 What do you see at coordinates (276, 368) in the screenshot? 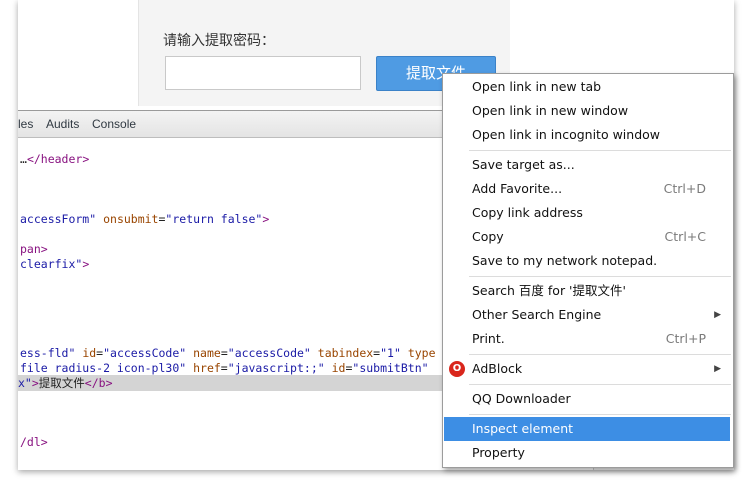
I see `code-token: "javascript:;"` at bounding box center [276, 368].